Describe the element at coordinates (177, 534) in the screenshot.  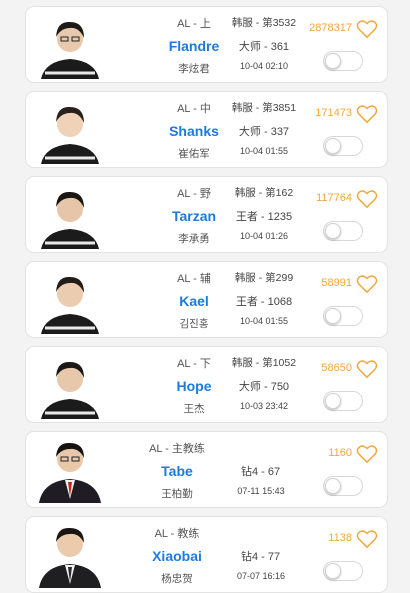
I see `team-position: AL - 教练` at that location.